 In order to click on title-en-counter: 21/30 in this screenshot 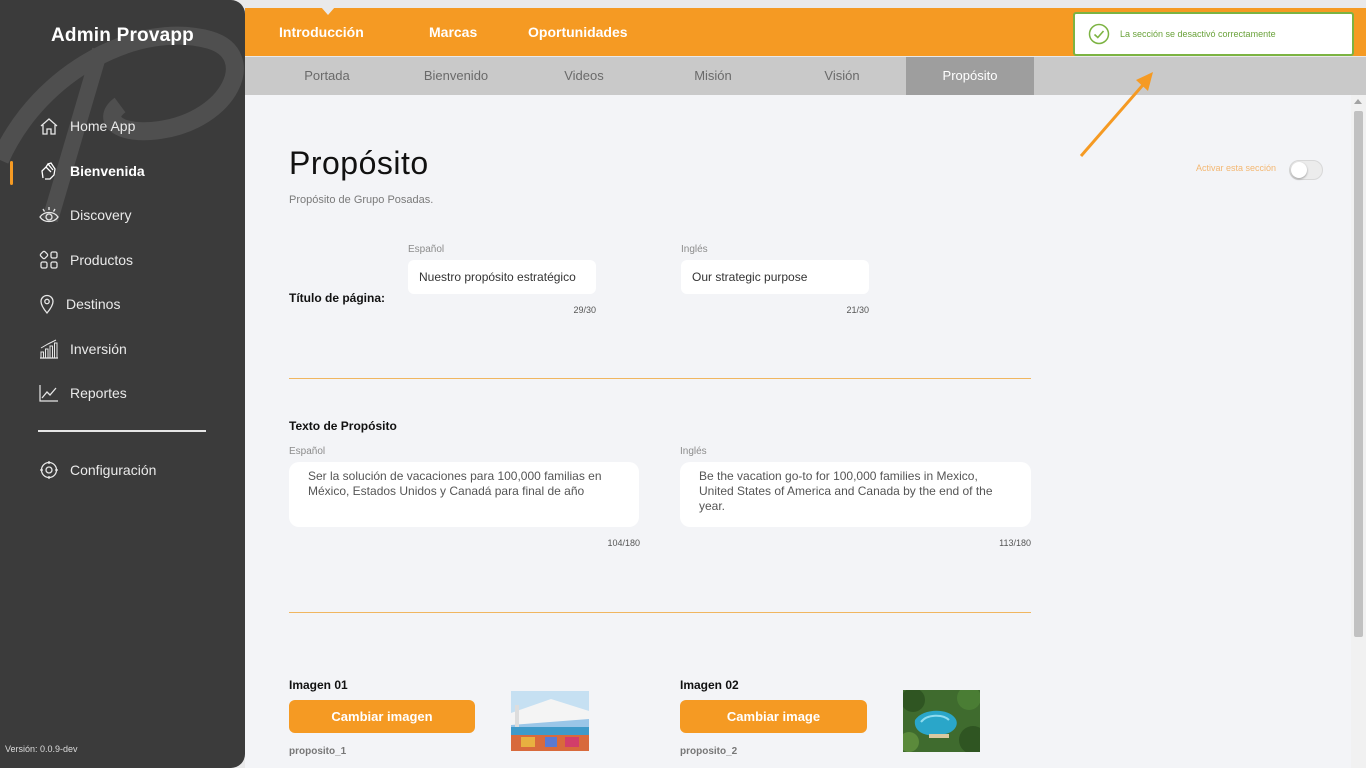, I will do `click(857, 310)`.